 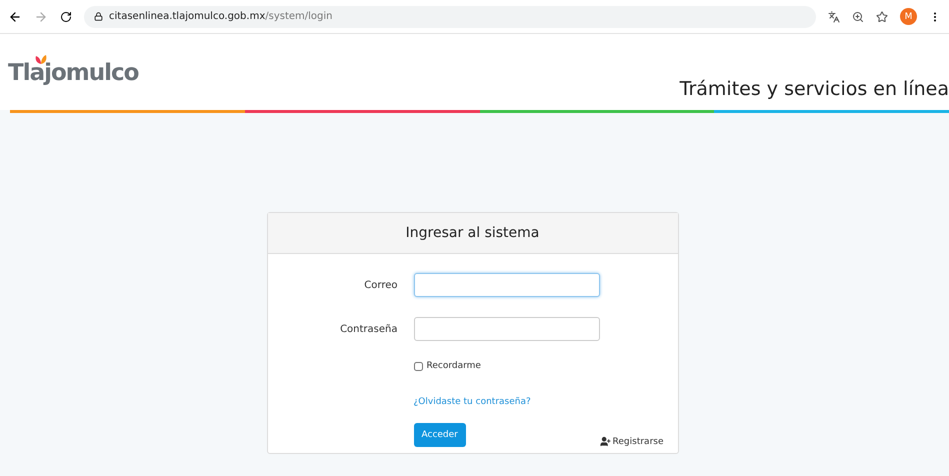 I want to click on field-label: Correo, so click(x=380, y=285).